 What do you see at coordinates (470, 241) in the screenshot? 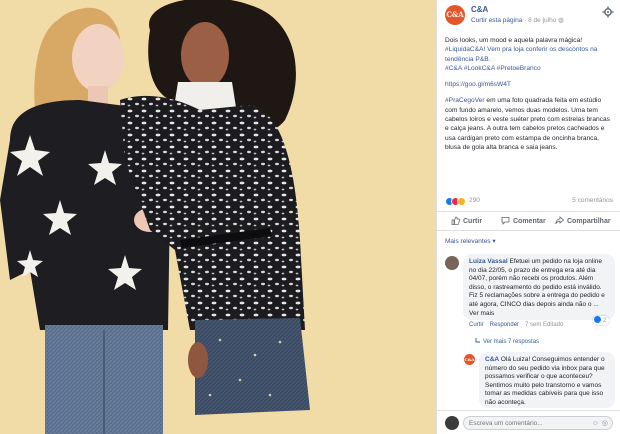
I see `comment-sort-dropdown: Mais relevantes ▾` at bounding box center [470, 241].